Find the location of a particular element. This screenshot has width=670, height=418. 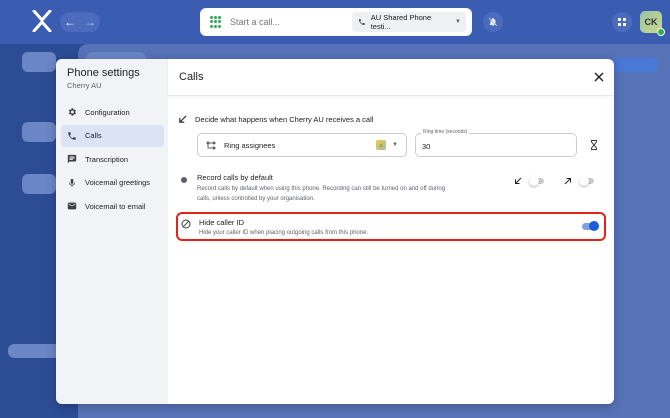

microphone-icon is located at coordinates (72, 182).